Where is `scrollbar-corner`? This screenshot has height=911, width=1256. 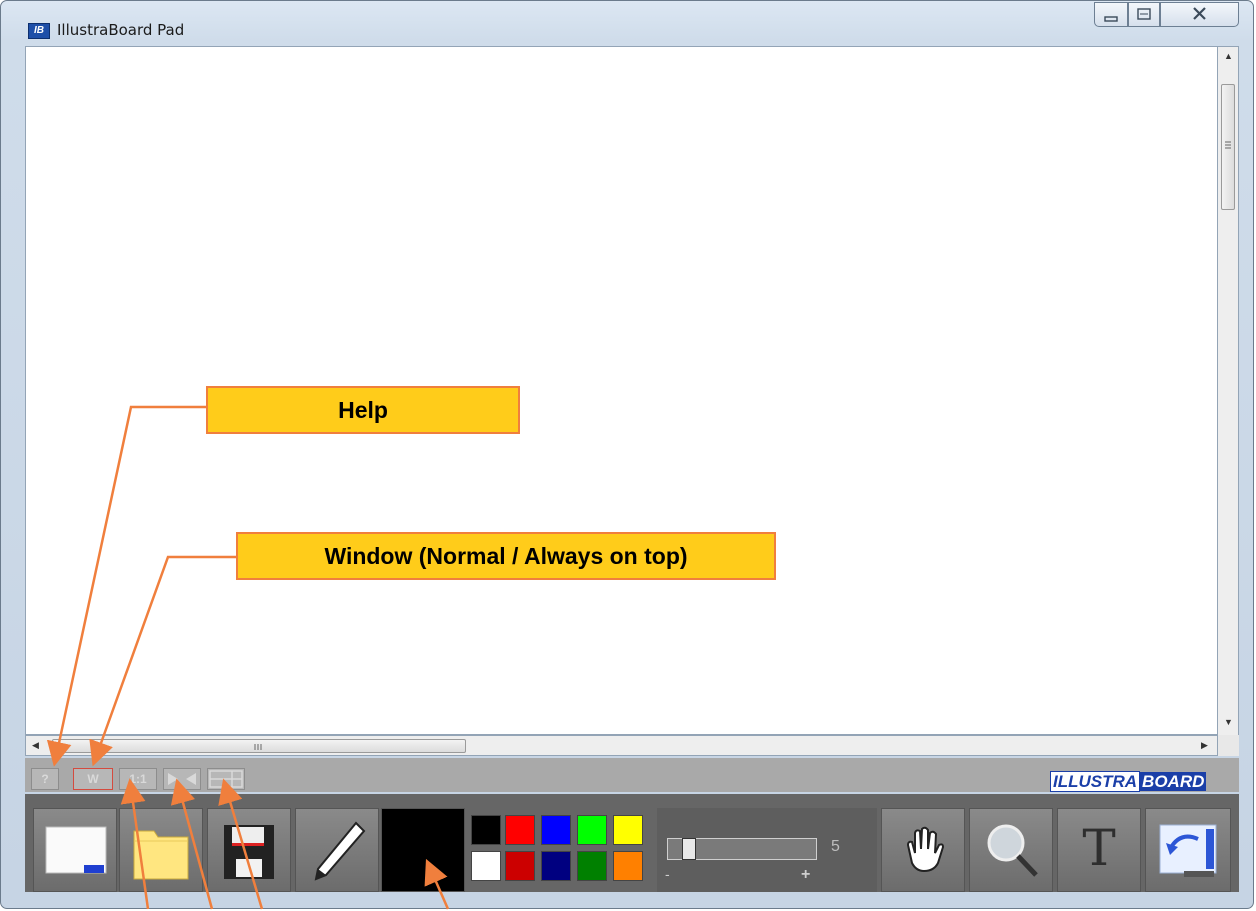 scrollbar-corner is located at coordinates (1228, 745).